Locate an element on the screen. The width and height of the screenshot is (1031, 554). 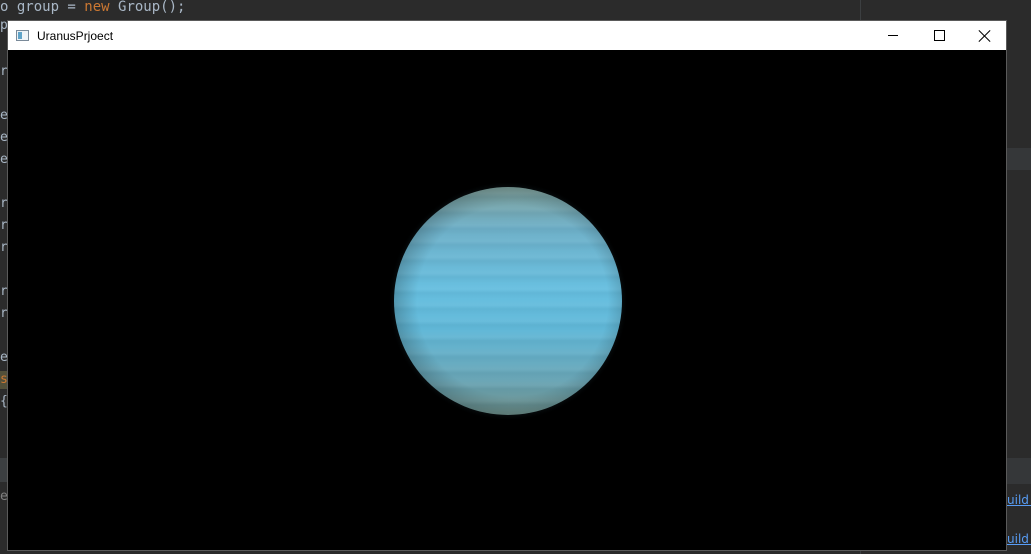
close-button is located at coordinates (985, 35).